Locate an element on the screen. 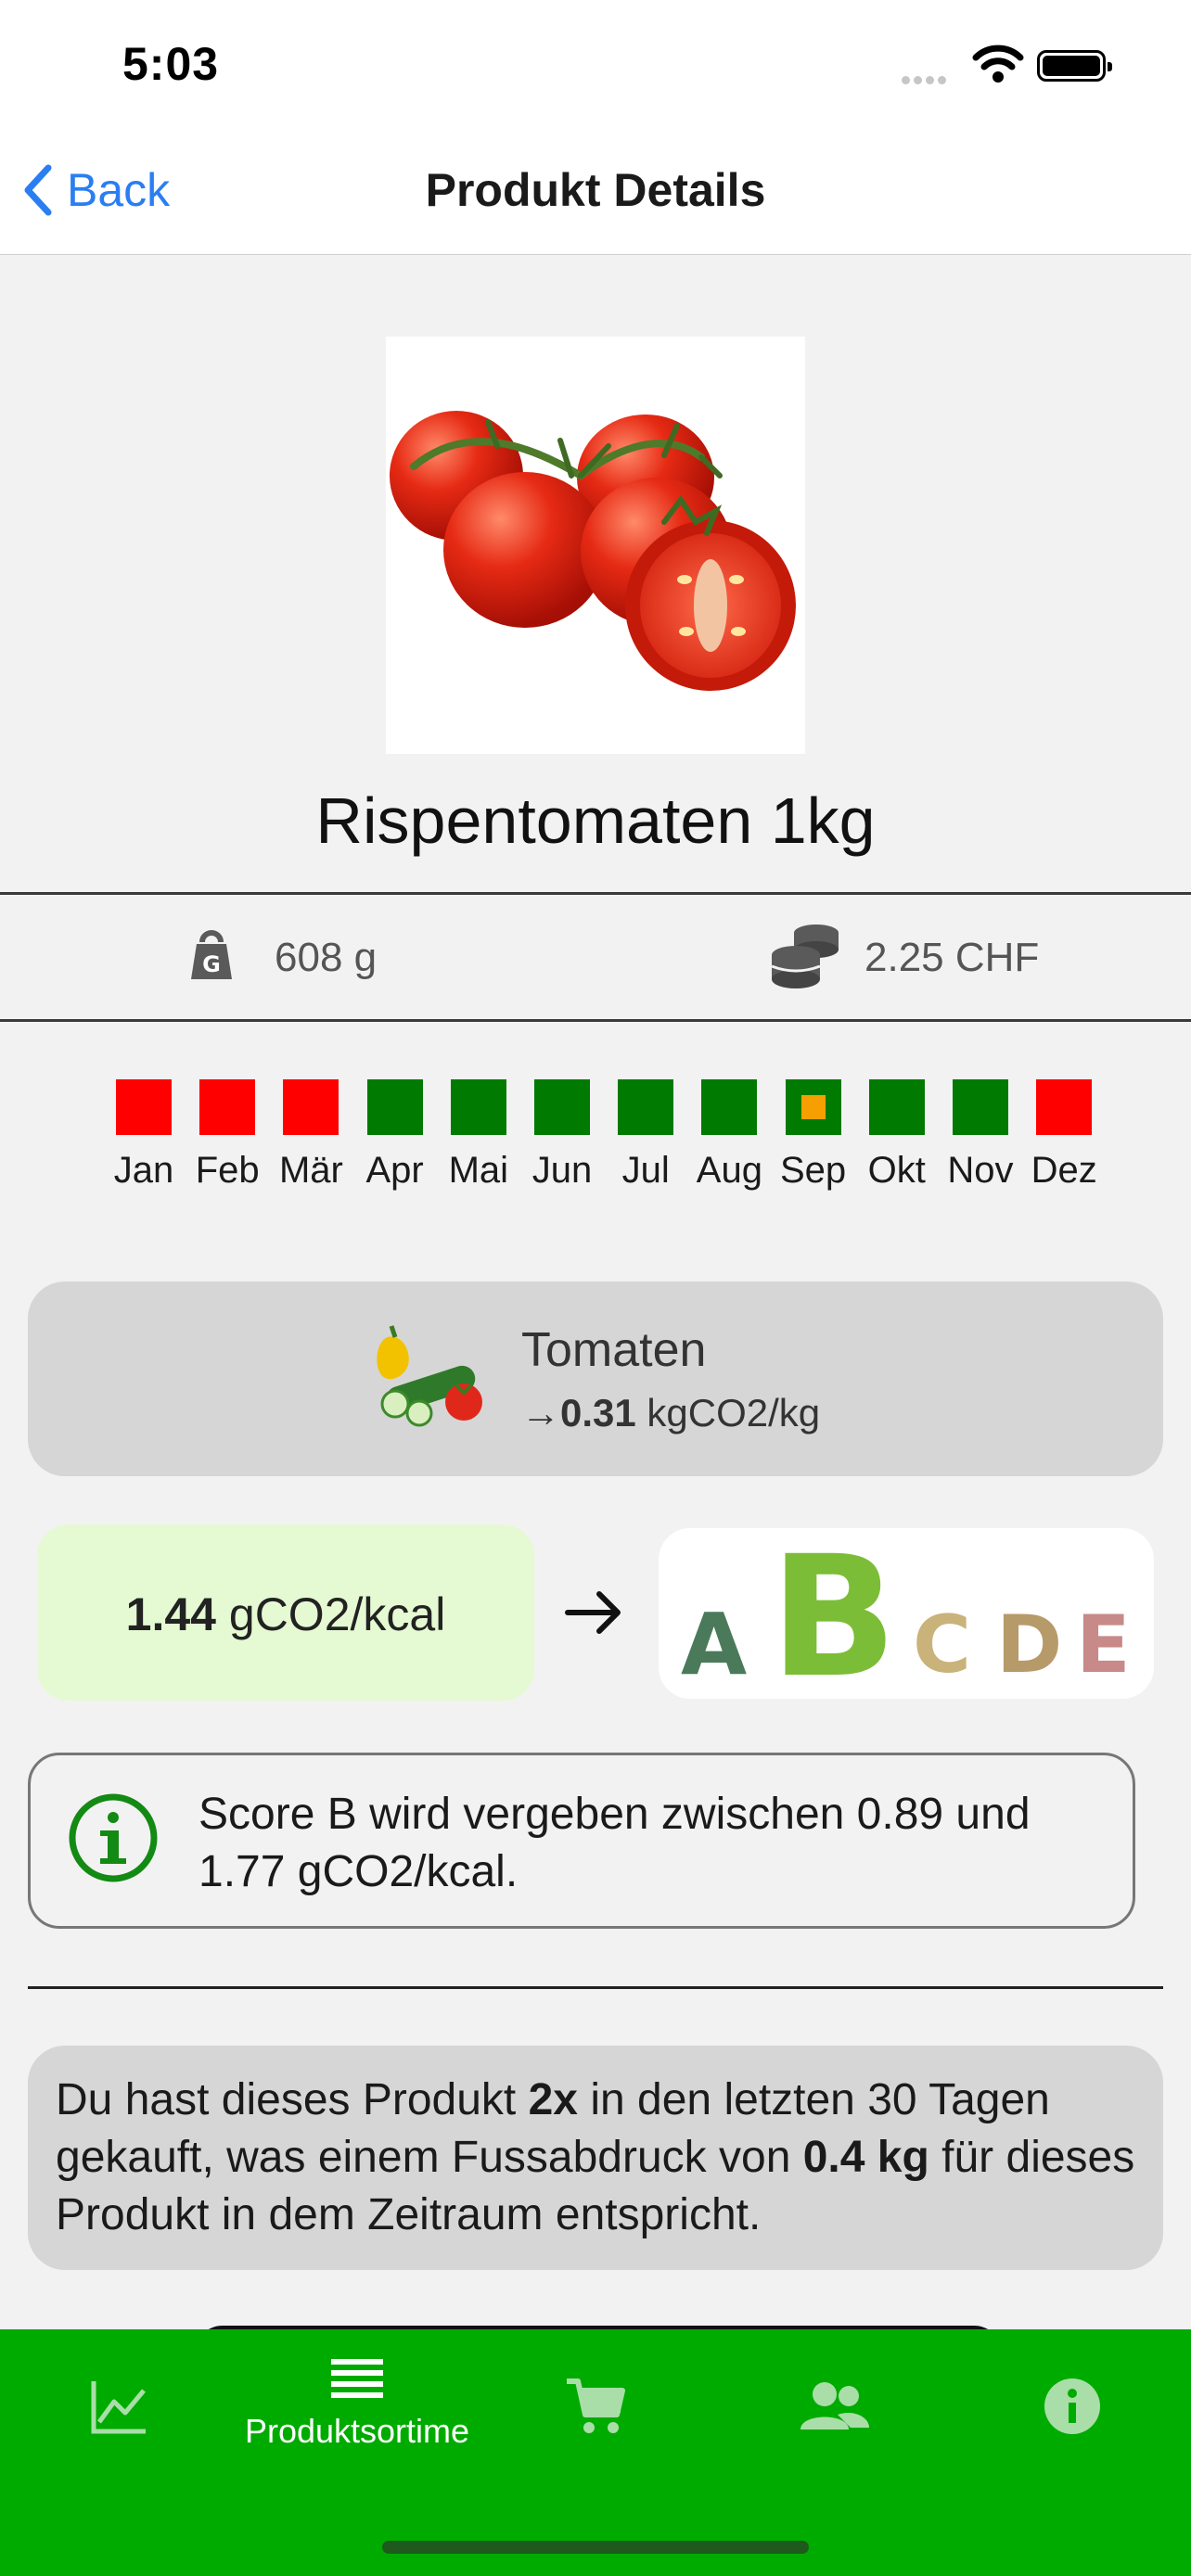  category-card is located at coordinates (595, 1379).